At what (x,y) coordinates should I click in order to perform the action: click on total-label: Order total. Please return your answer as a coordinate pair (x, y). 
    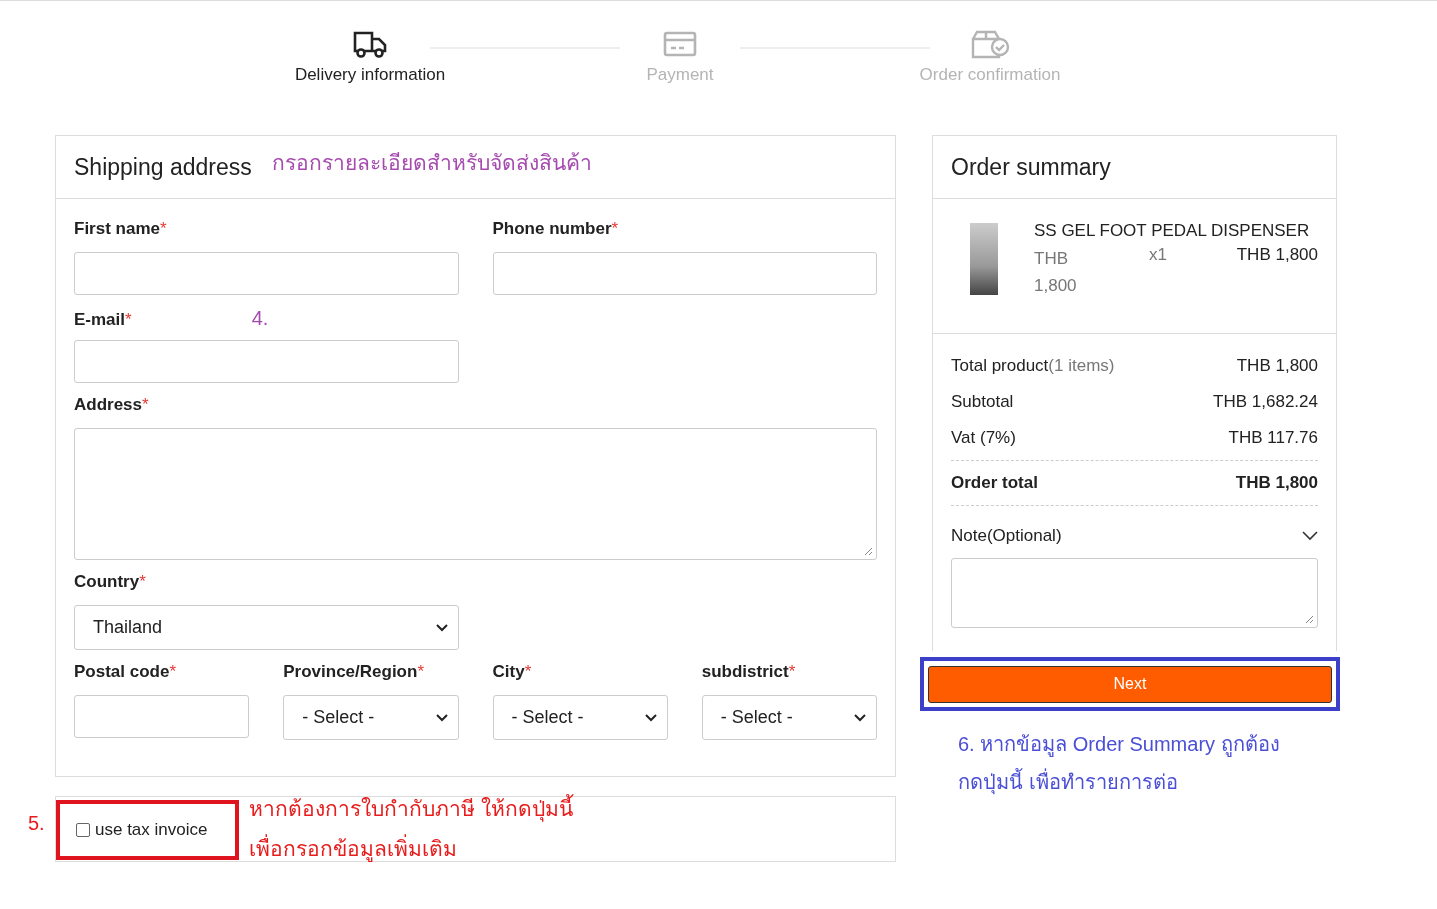
    Looking at the image, I should click on (994, 483).